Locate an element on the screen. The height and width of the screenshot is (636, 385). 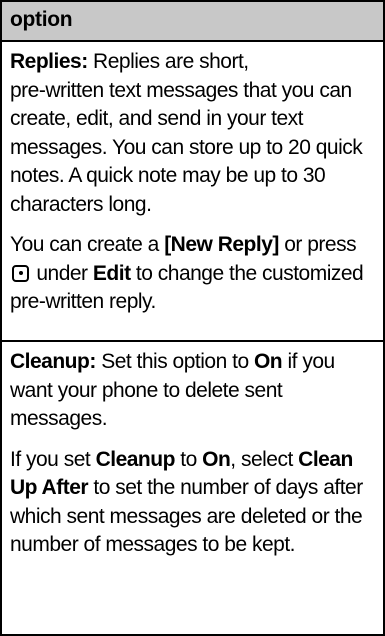
replies-term: Replies: is located at coordinates (49, 61).